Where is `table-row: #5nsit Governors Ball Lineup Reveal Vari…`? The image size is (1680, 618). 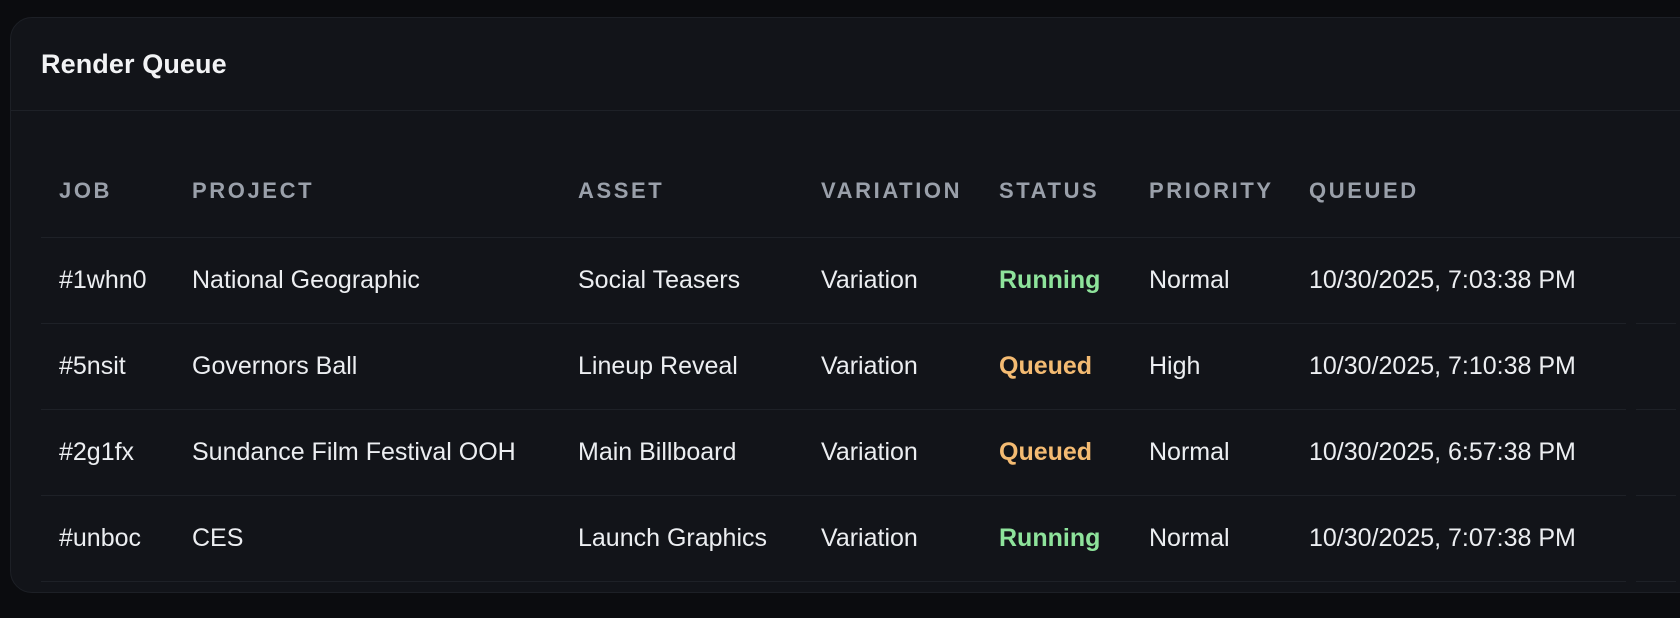 table-row: #5nsit Governors Ball Lineup Reveal Vari… is located at coordinates (860, 367).